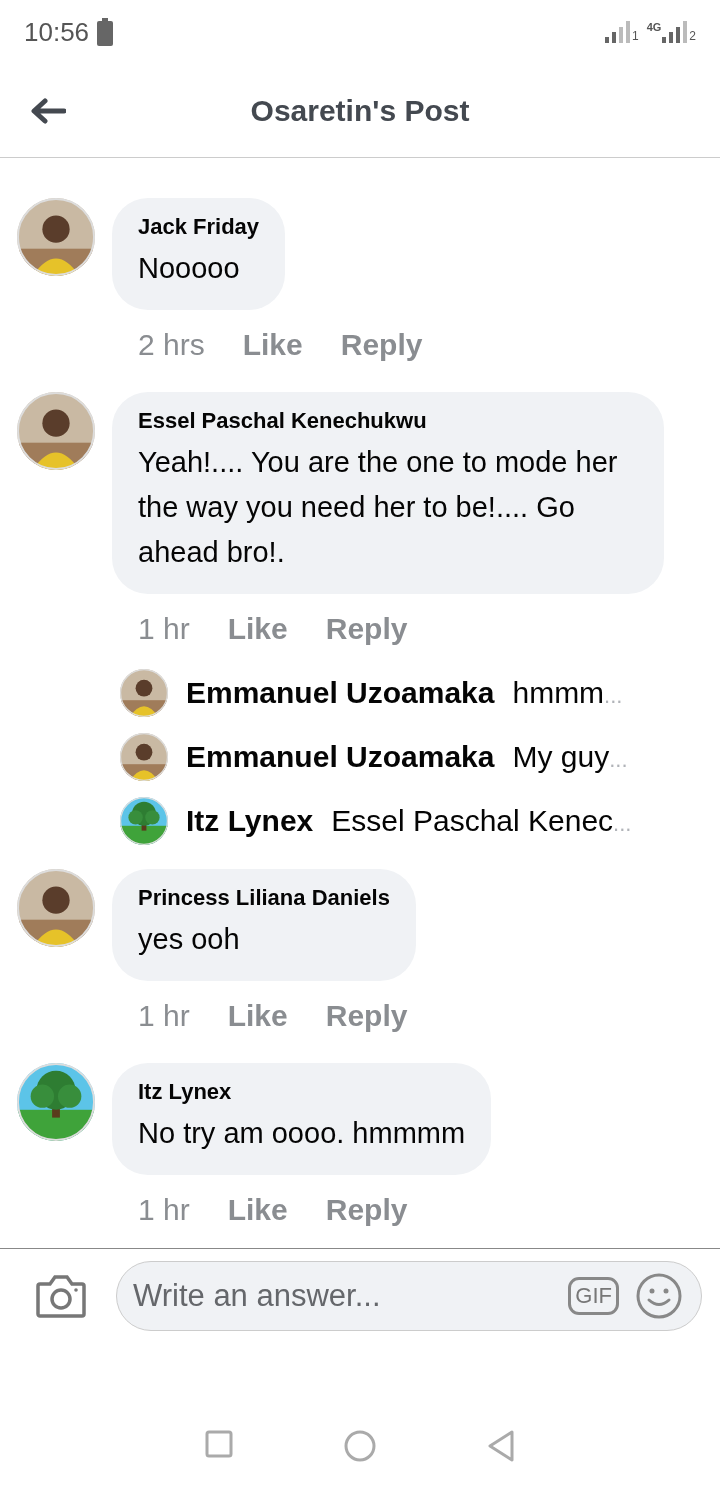  I want to click on gif-button: GIF, so click(593, 1296).